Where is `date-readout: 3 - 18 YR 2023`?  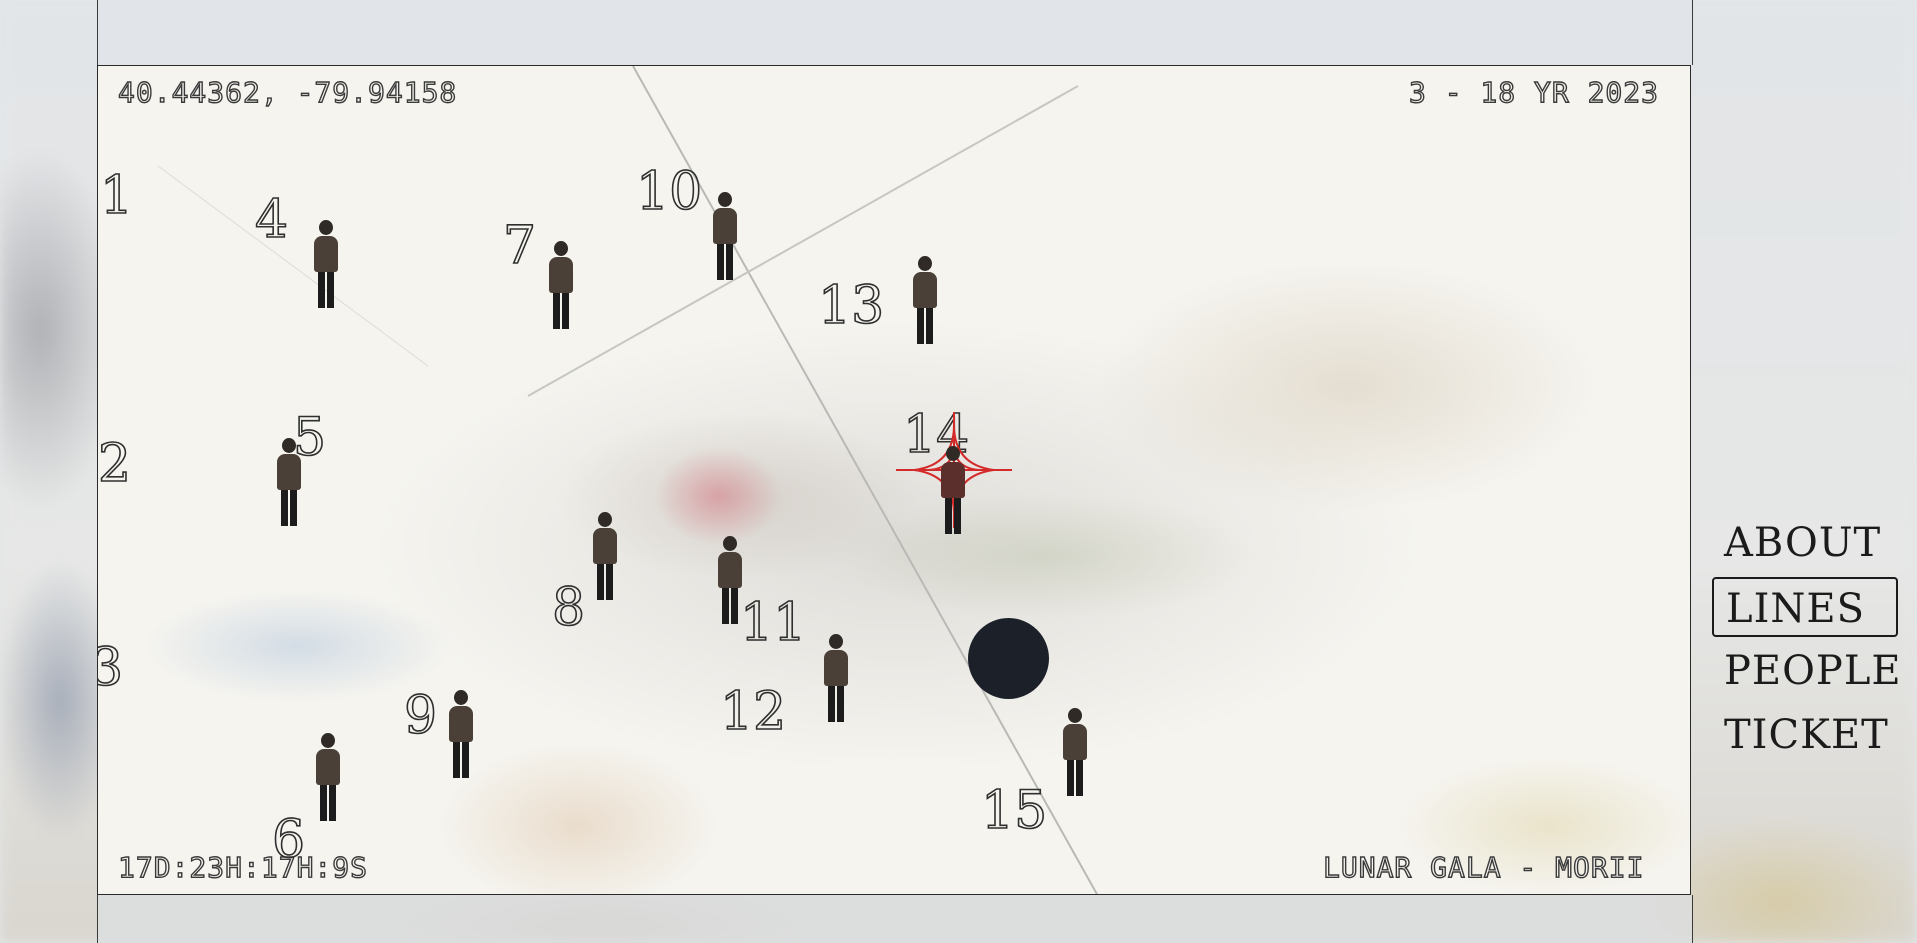
date-readout: 3 - 18 YR 2023 is located at coordinates (1534, 92).